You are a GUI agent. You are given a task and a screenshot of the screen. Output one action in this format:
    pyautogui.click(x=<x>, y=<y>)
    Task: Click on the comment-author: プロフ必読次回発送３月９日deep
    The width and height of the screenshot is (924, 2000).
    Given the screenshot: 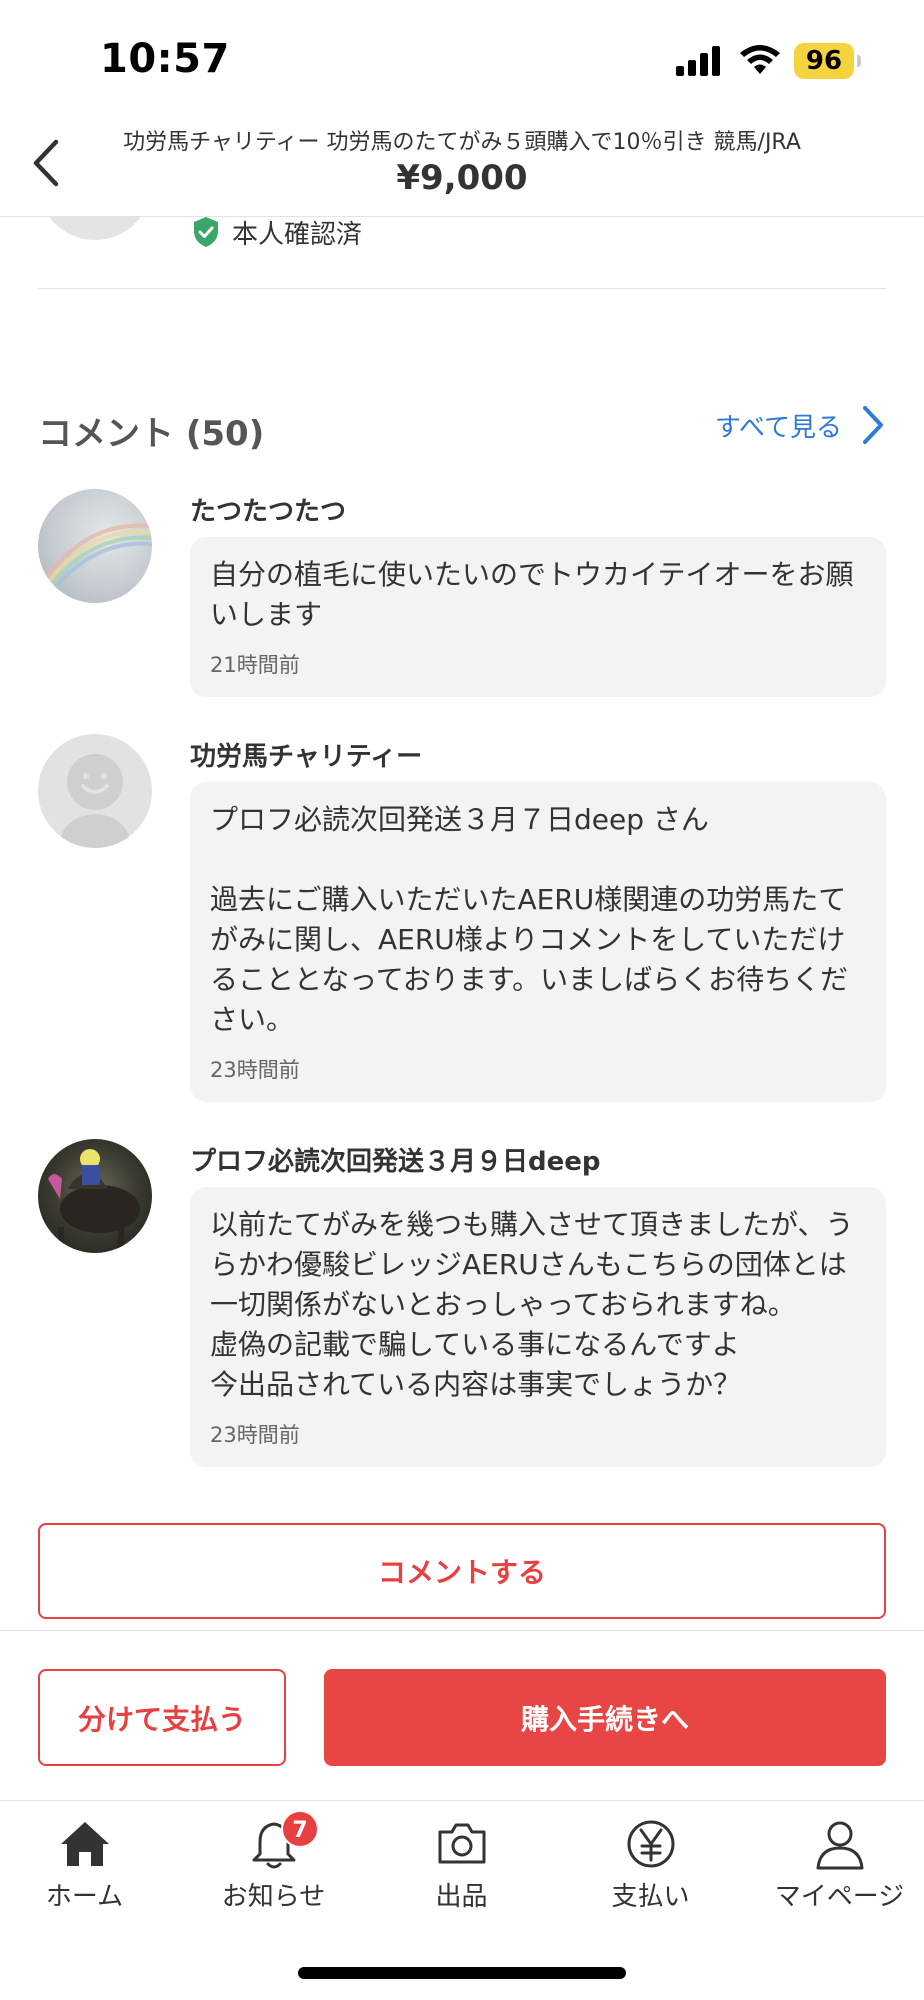 What is the action you would take?
    pyautogui.click(x=395, y=1159)
    